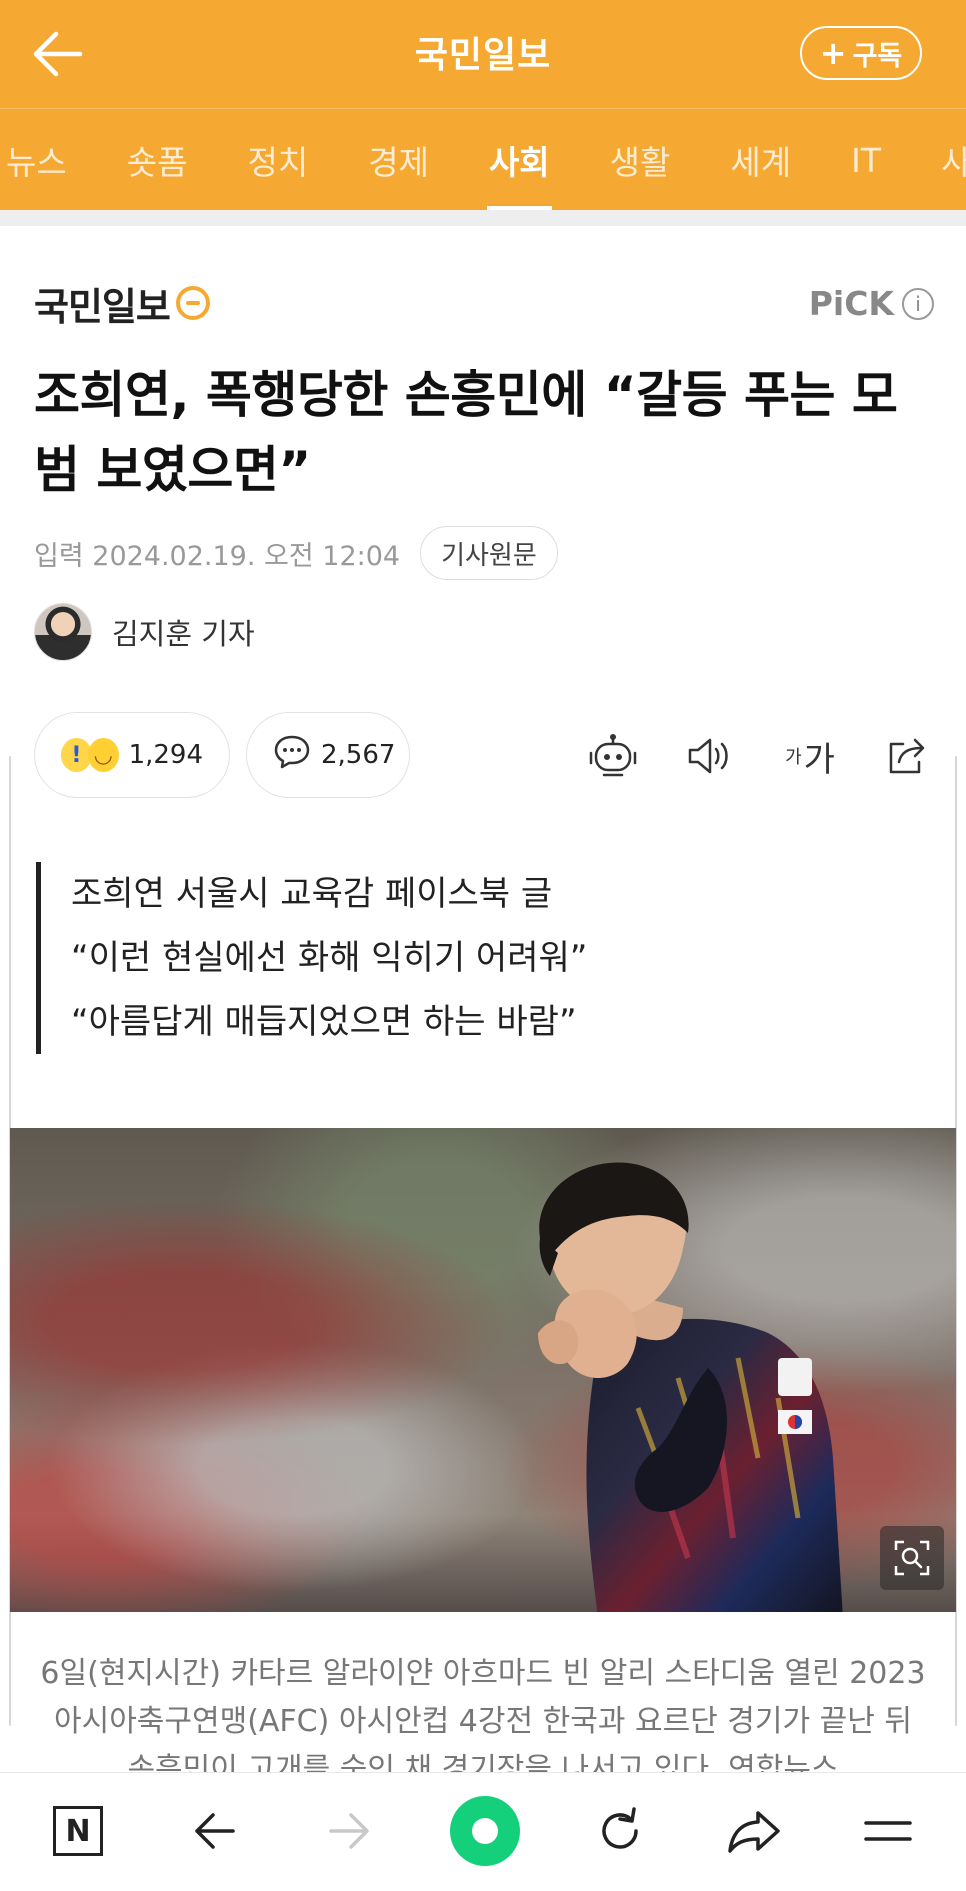  Describe the element at coordinates (63, 632) in the screenshot. I see `reporter-avatar` at that location.